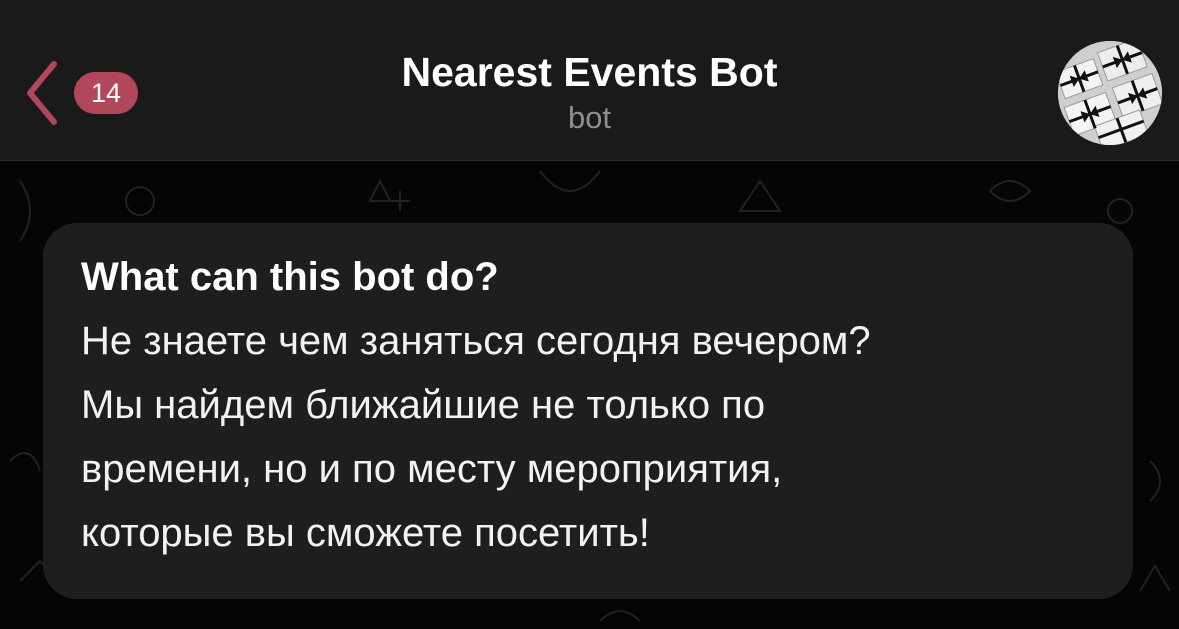 This screenshot has height=629, width=1179. Describe the element at coordinates (365, 533) in the screenshot. I see `description-line: которые вы сможете посетить!` at that location.